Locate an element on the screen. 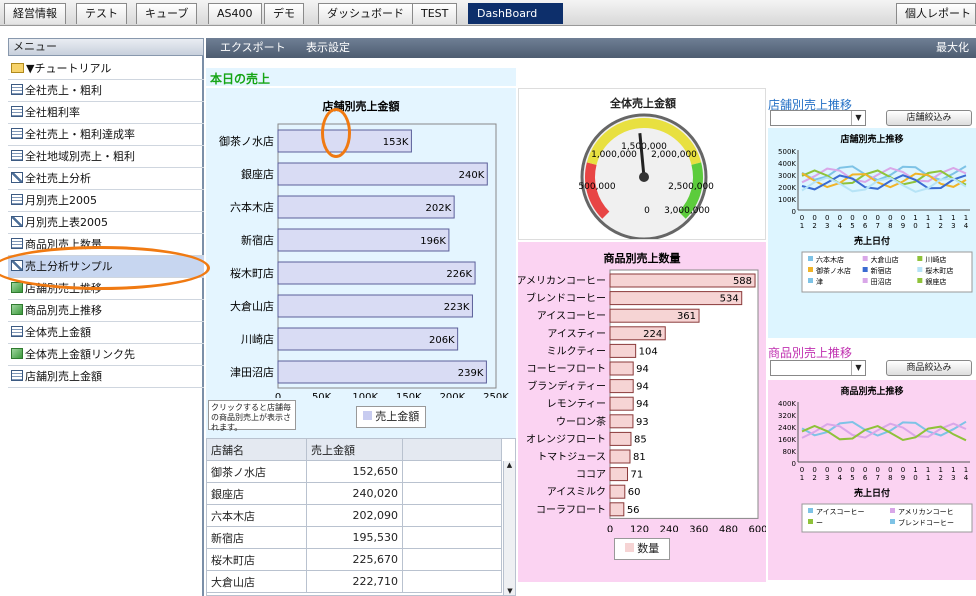 The image size is (976, 596). table-row: 御茶ノ水店 152,650 is located at coordinates (354, 471).